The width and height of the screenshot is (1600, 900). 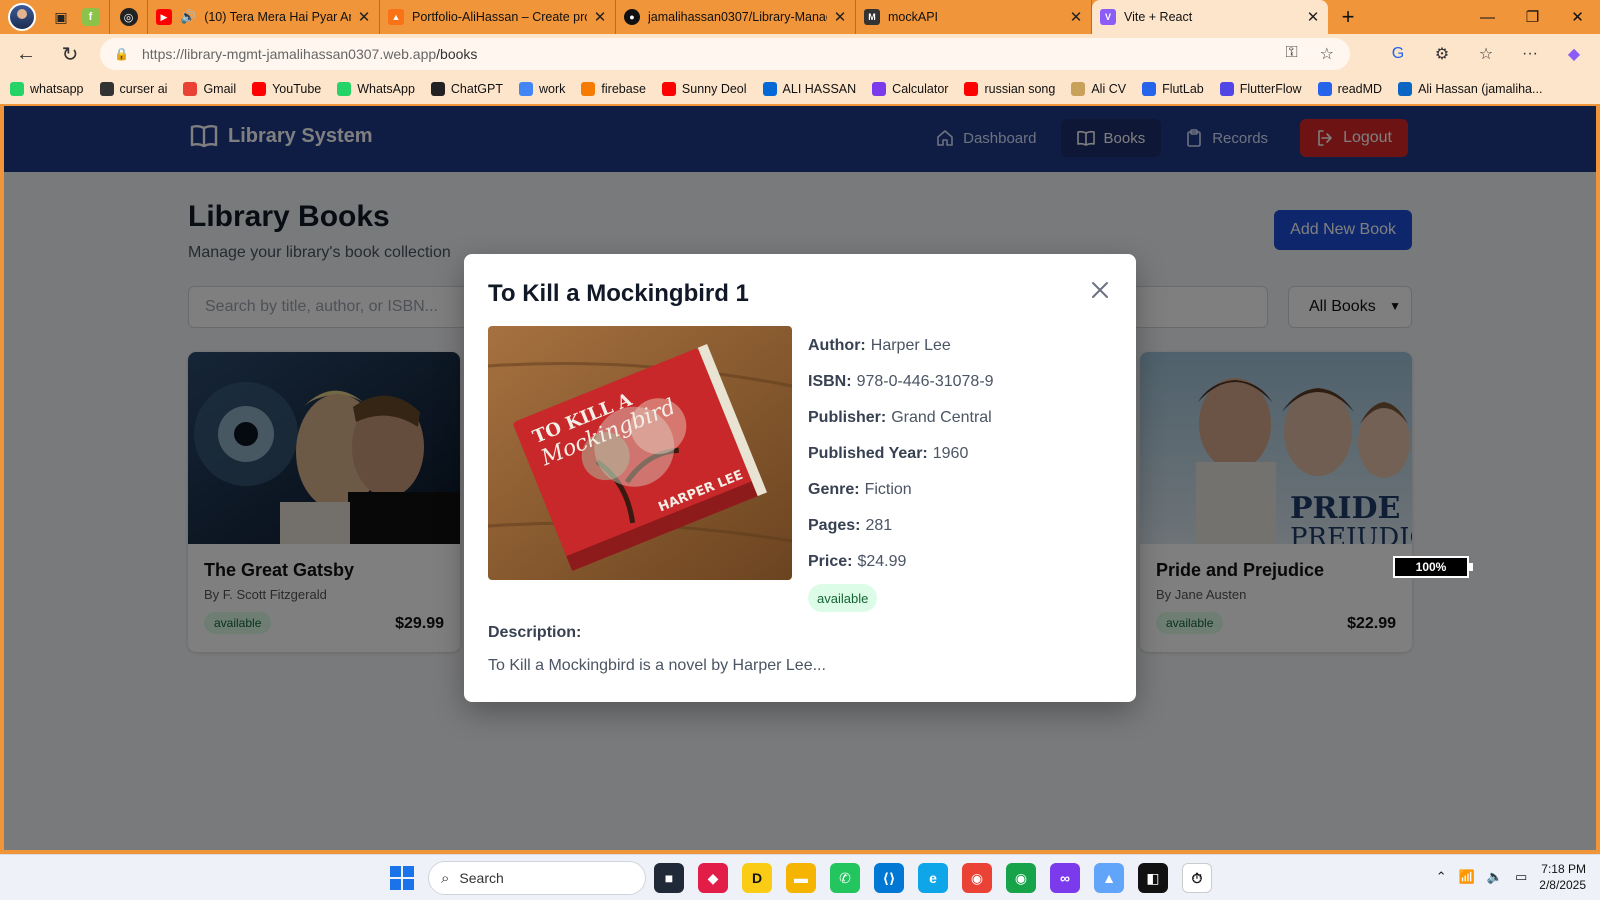 What do you see at coordinates (819, 89) in the screenshot?
I see `bookmark-label: ALI HASSAN` at bounding box center [819, 89].